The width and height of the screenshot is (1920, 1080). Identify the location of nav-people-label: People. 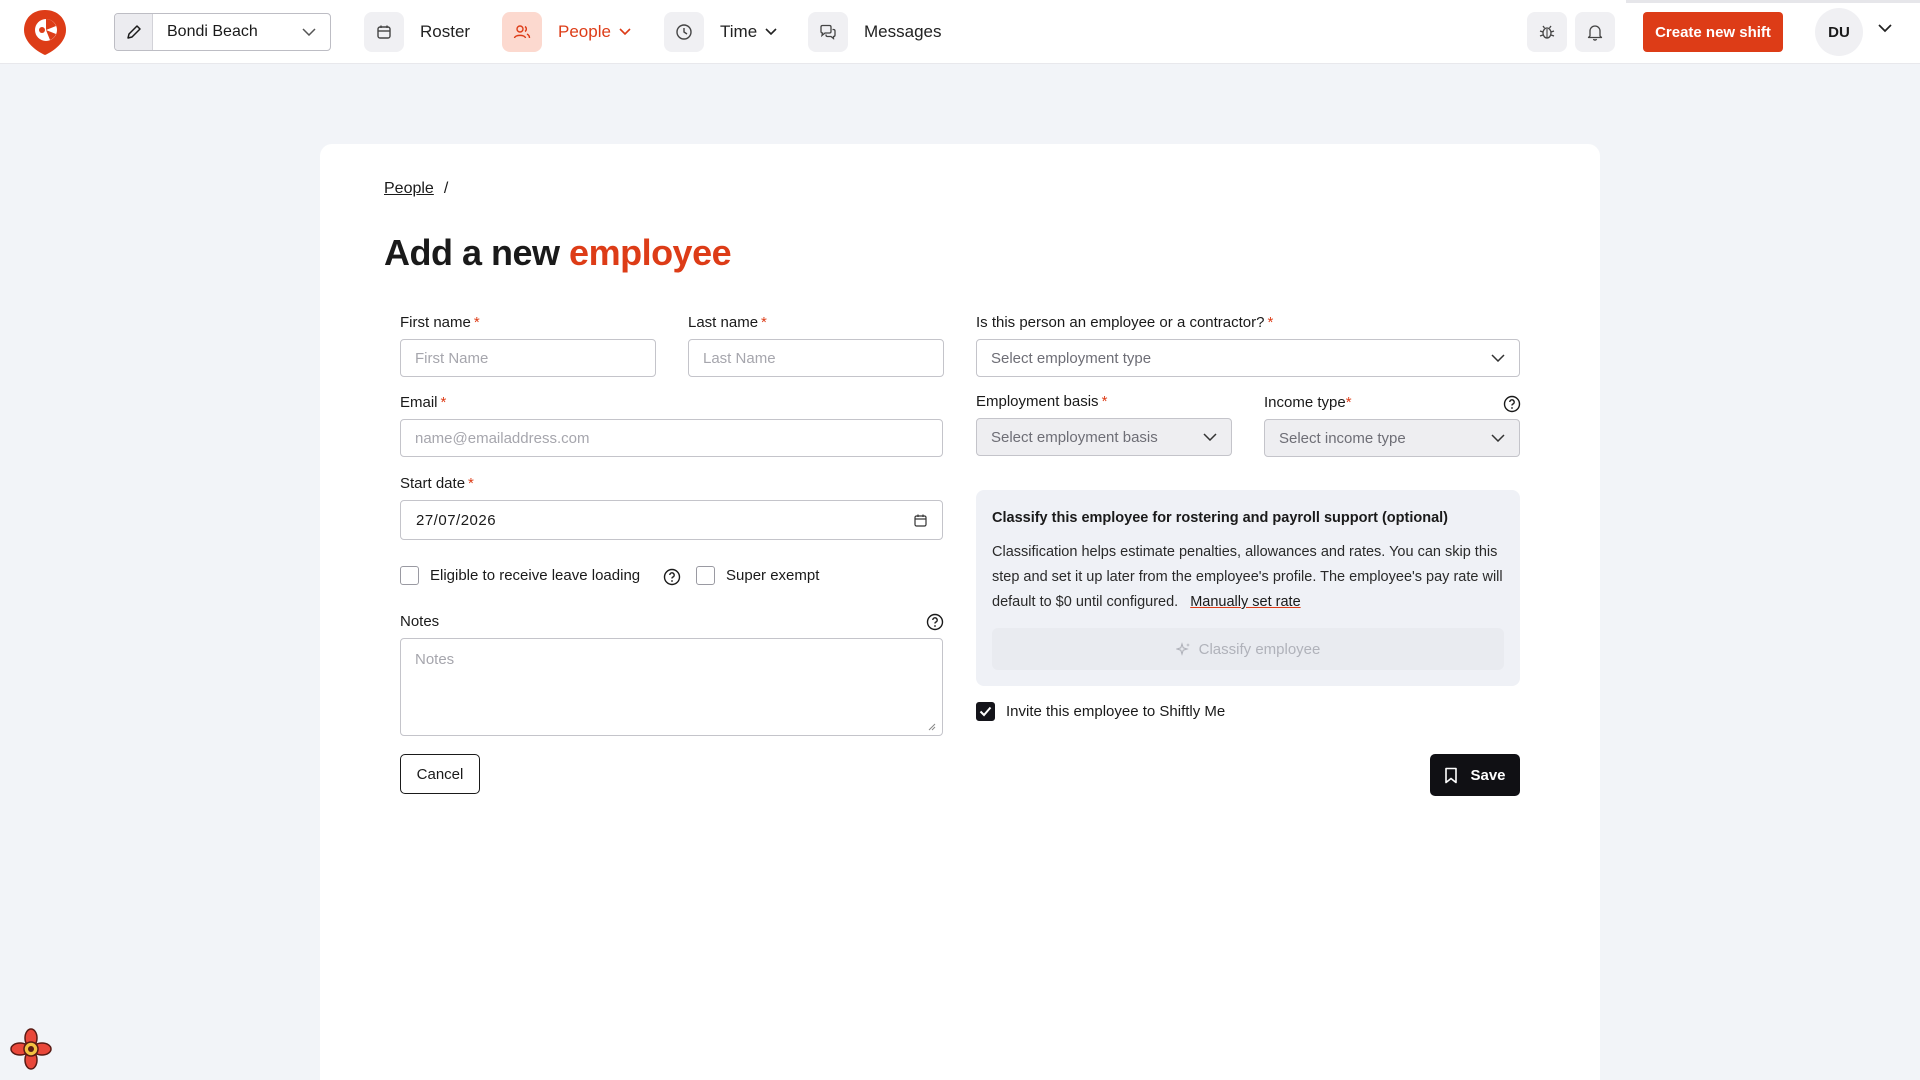
(584, 31).